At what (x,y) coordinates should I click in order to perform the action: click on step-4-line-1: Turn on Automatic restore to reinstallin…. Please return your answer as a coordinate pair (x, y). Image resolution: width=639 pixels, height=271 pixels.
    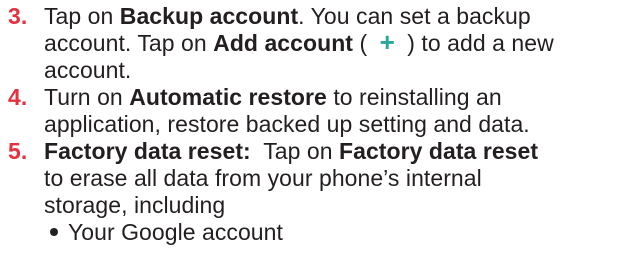
    Looking at the image, I should click on (273, 97).